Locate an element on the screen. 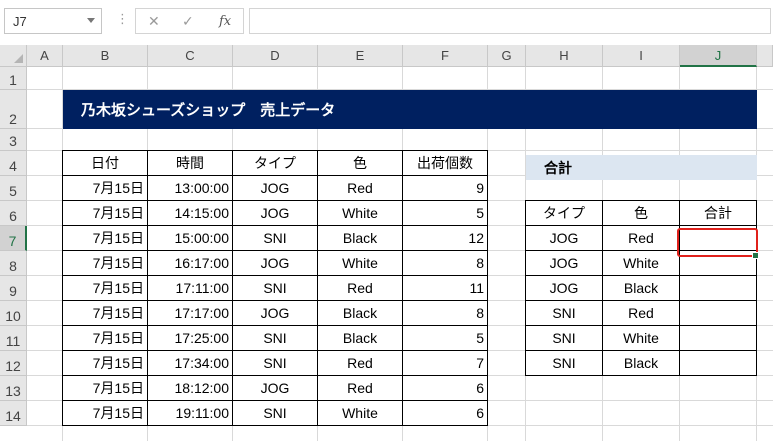 This screenshot has height=441, width=773. sales-table-cell: 12 is located at coordinates (445, 238).